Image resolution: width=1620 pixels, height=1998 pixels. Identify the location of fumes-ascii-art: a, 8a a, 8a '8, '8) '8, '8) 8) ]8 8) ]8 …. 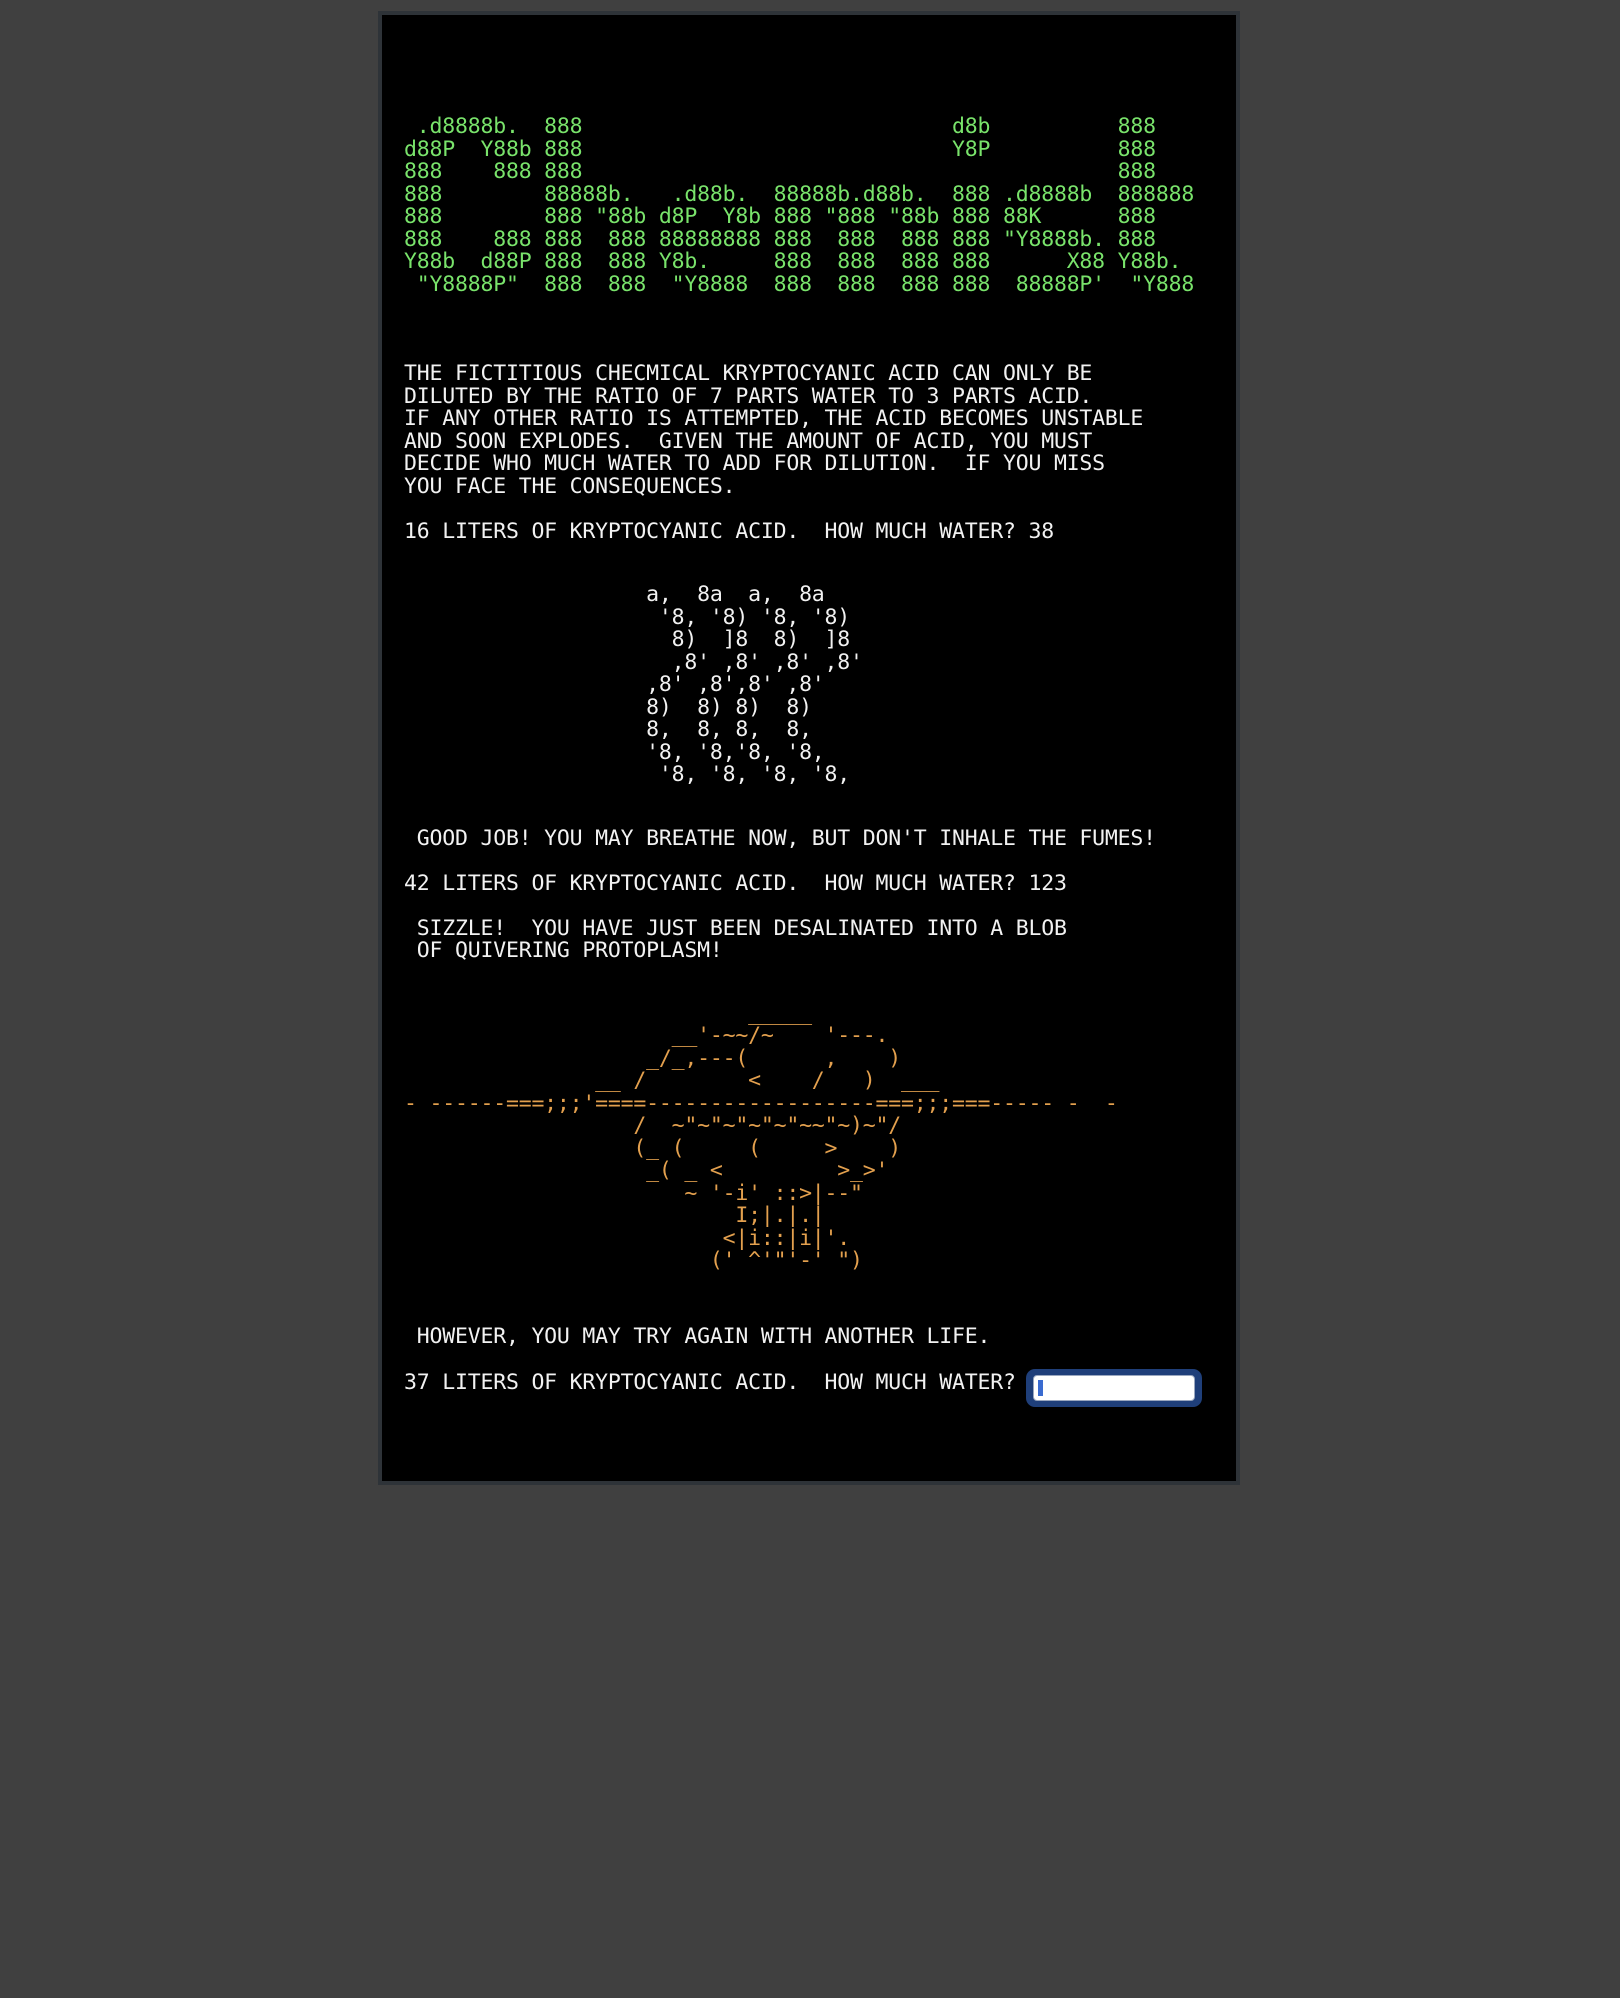
(754, 684).